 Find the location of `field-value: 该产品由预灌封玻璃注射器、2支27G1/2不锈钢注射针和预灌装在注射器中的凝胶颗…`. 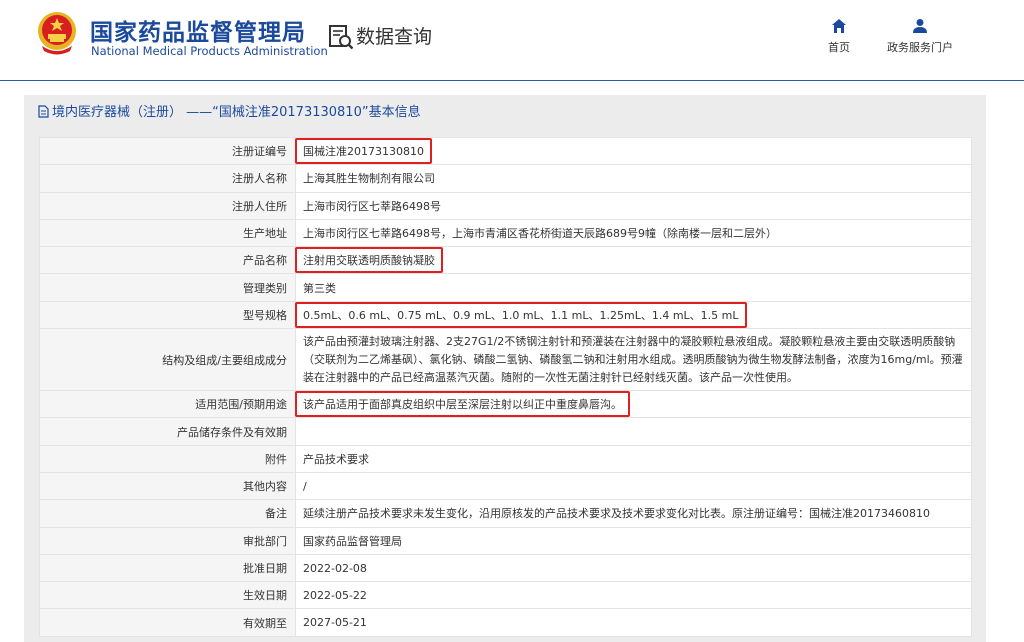

field-value: 该产品由预灌封玻璃注射器、2支27G1/2不锈钢注射针和预灌装在注射器中的凝胶颗… is located at coordinates (633, 360).